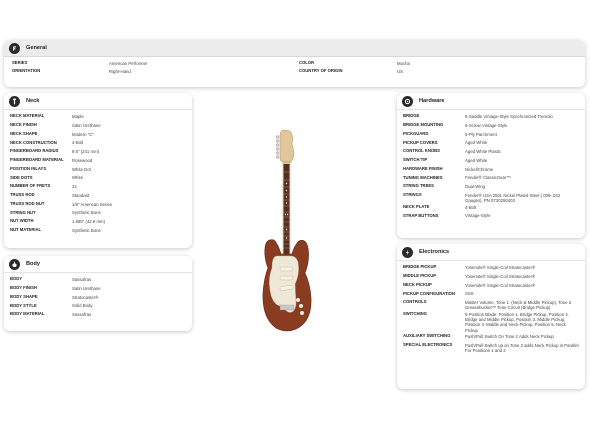  What do you see at coordinates (412, 195) in the screenshot?
I see `spec-label: STRINGS` at bounding box center [412, 195].